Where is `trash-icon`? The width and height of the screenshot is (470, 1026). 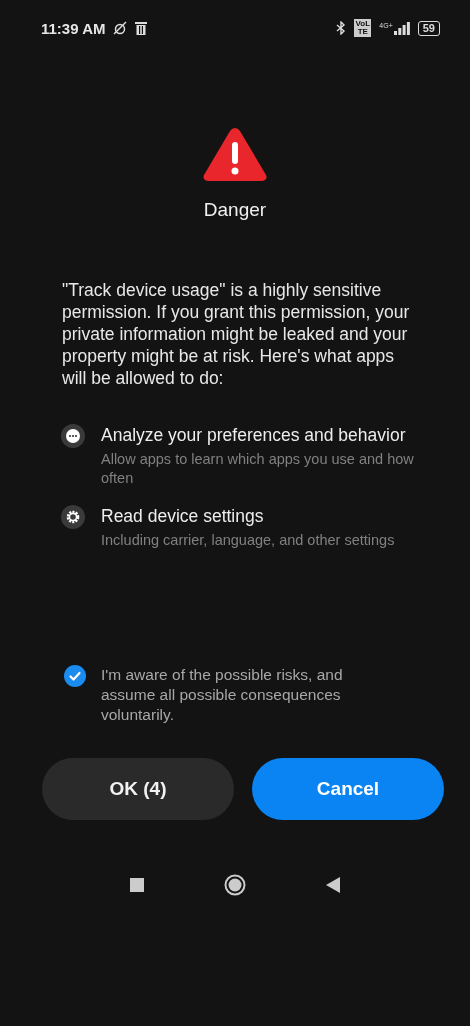
trash-icon is located at coordinates (141, 28).